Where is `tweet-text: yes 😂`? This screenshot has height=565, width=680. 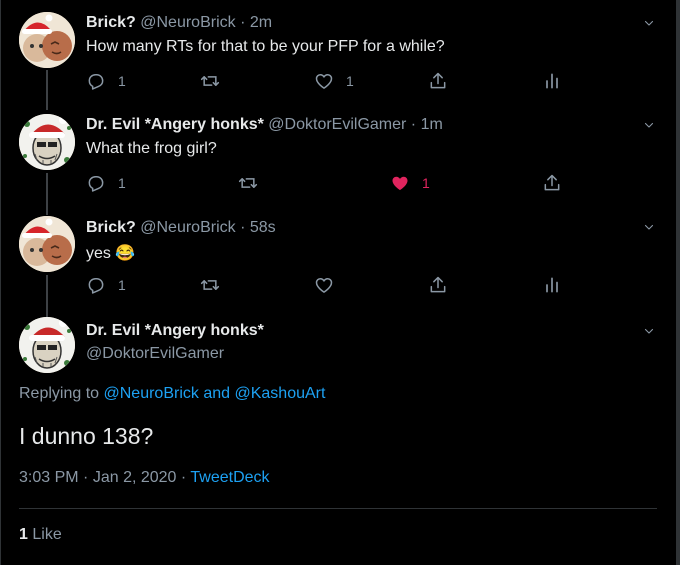
tweet-text: yes 😂 is located at coordinates (111, 253).